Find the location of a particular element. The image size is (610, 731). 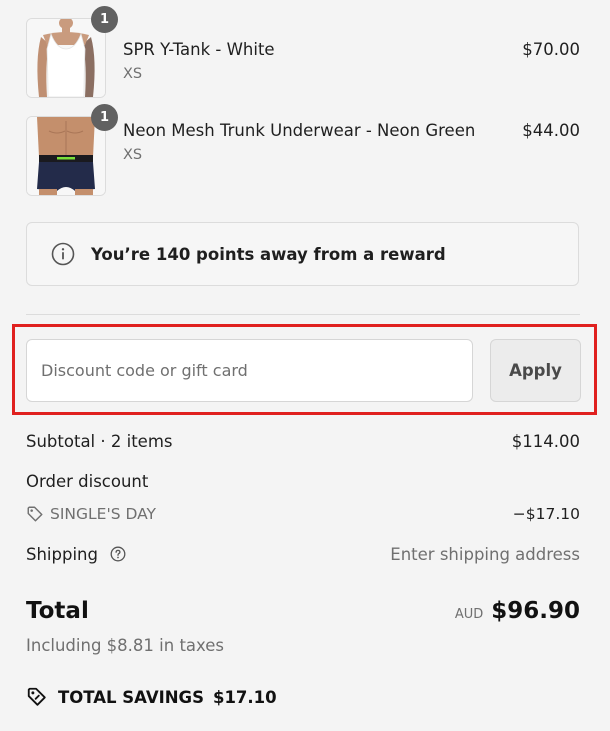

order-discount-row: Order discount is located at coordinates (303, 481).